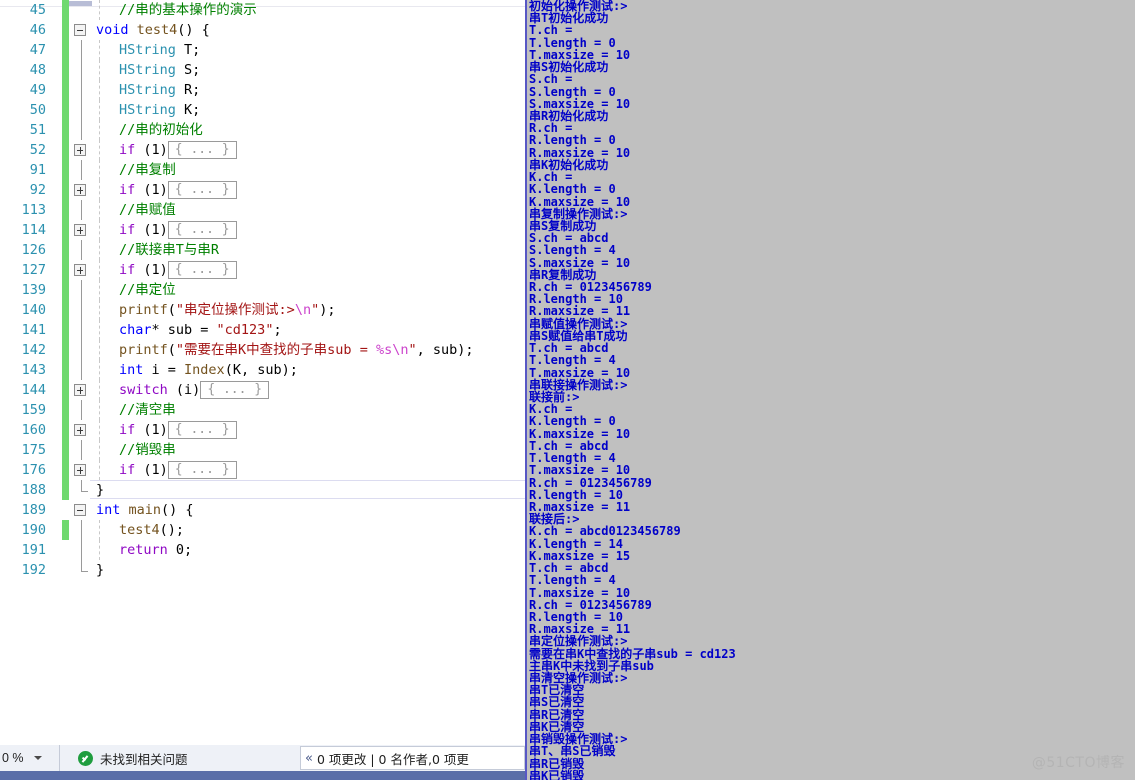 This screenshot has height=780, width=1135. I want to click on code-line: 143 int i = Index(K, sub);, so click(262, 370).